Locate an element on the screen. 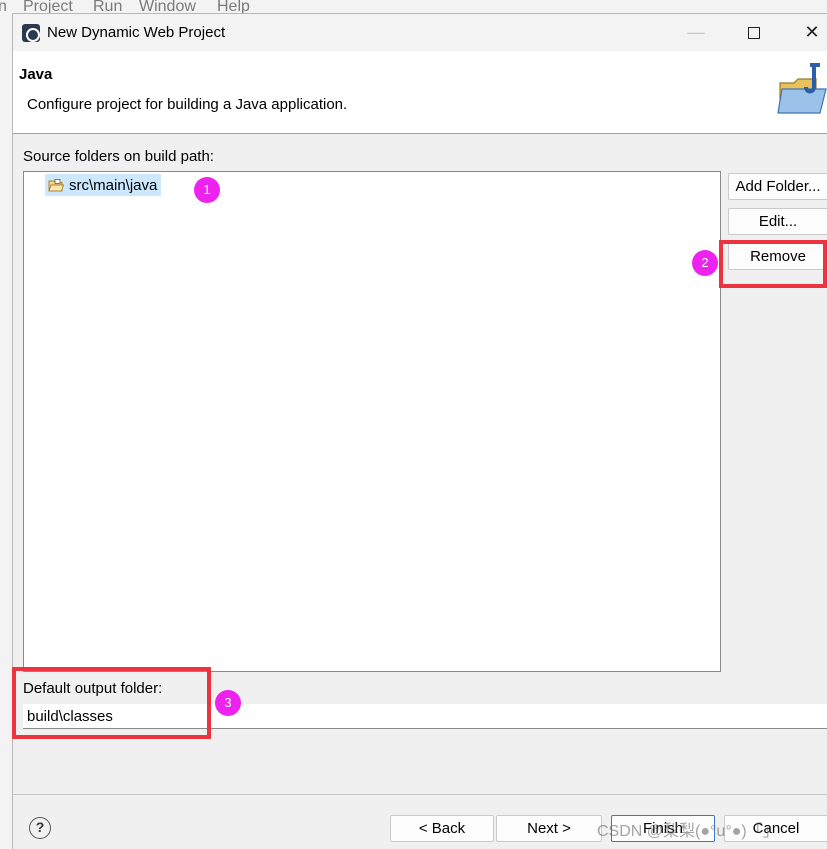  background-window-edge is located at coordinates (6, 432).